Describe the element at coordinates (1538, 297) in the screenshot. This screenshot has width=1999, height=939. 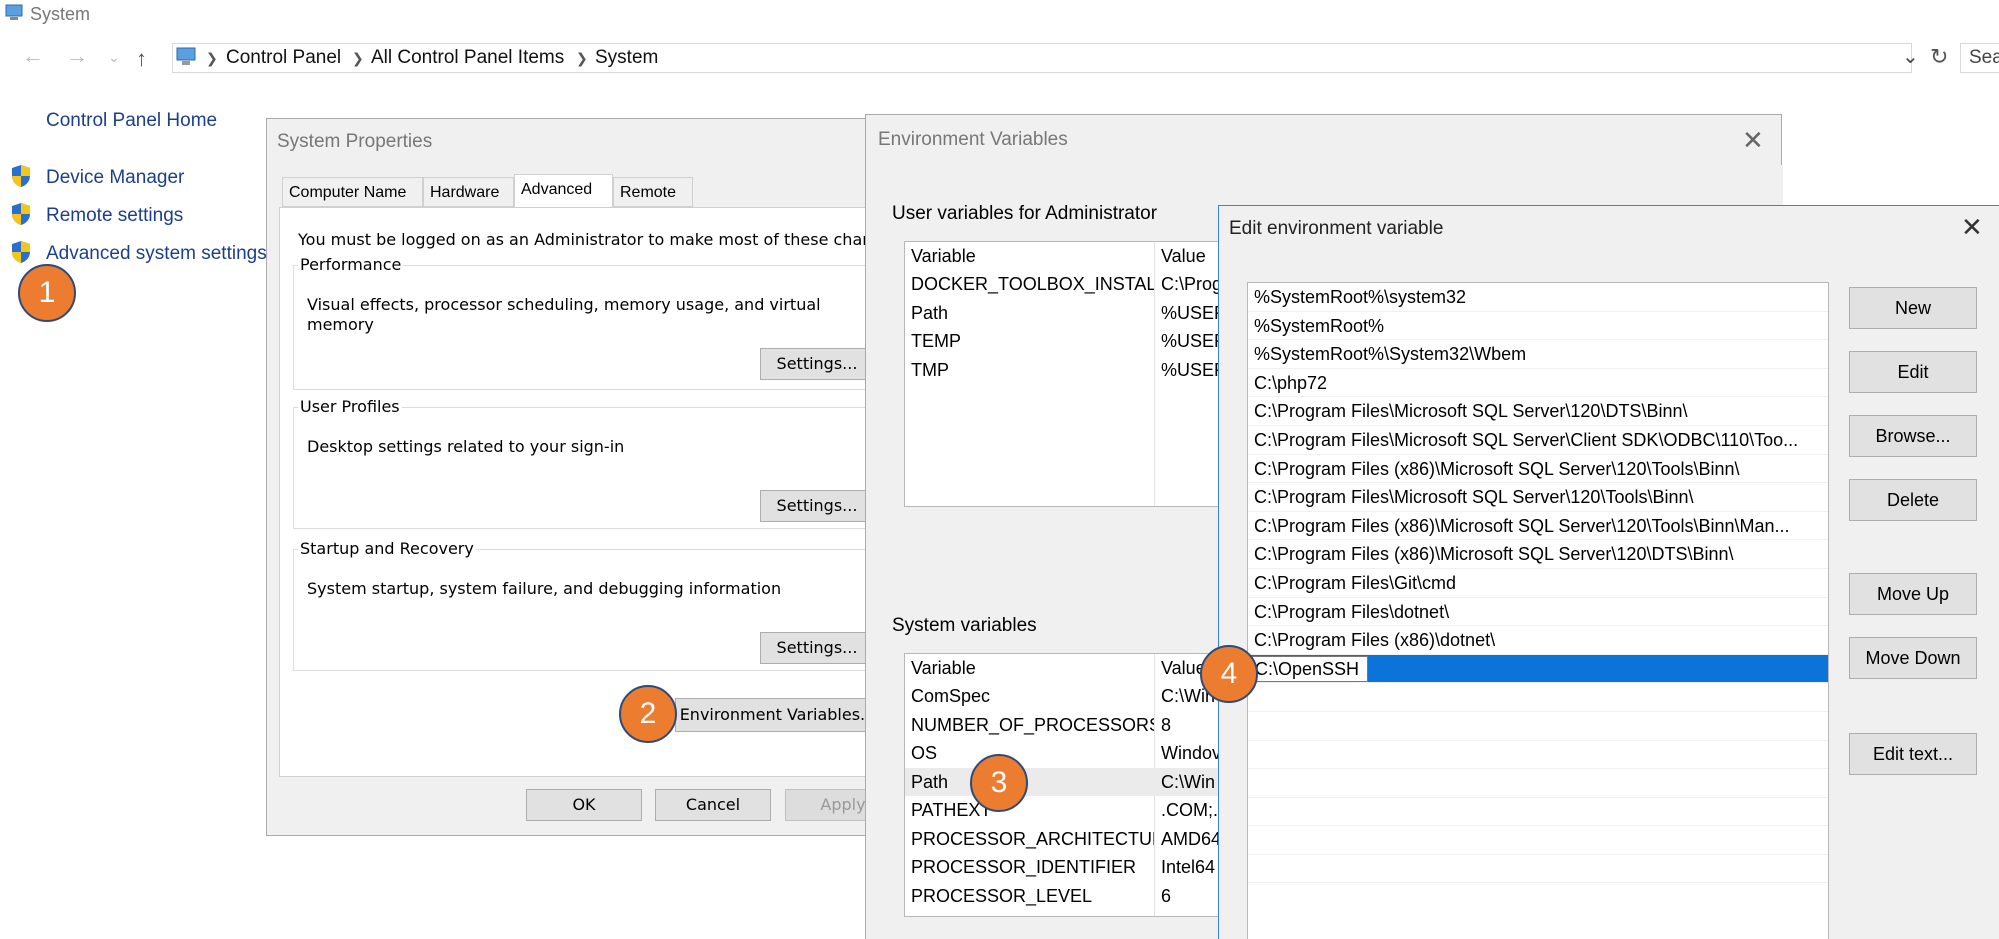
I see `list-item: %SystemRoot%\system32` at that location.